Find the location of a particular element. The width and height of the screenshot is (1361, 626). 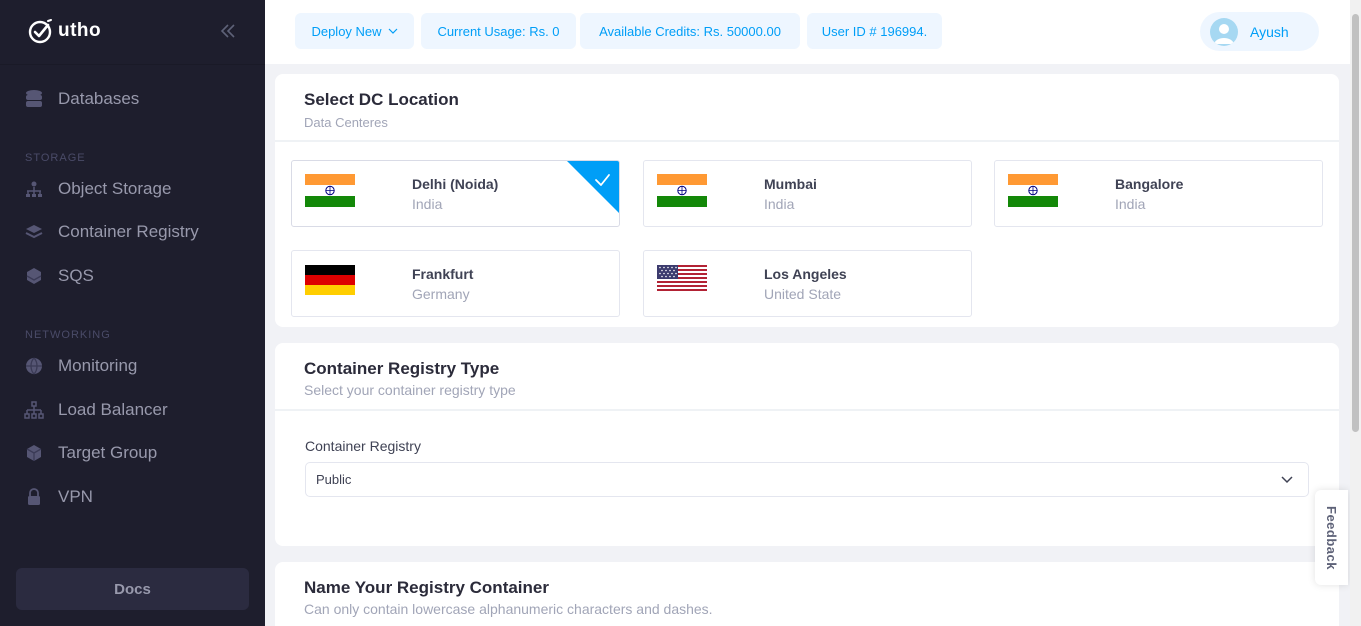

brand-divider is located at coordinates (132, 64).